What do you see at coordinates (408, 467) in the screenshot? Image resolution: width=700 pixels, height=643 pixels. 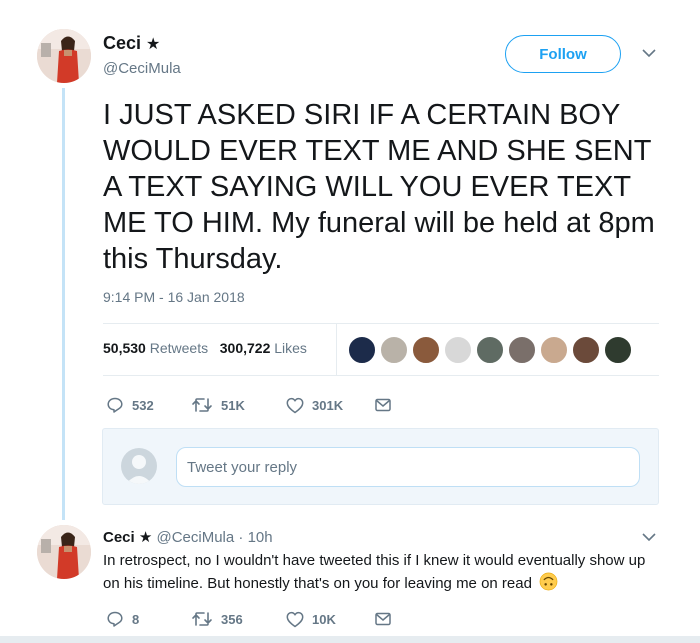 I see `reply-input` at bounding box center [408, 467].